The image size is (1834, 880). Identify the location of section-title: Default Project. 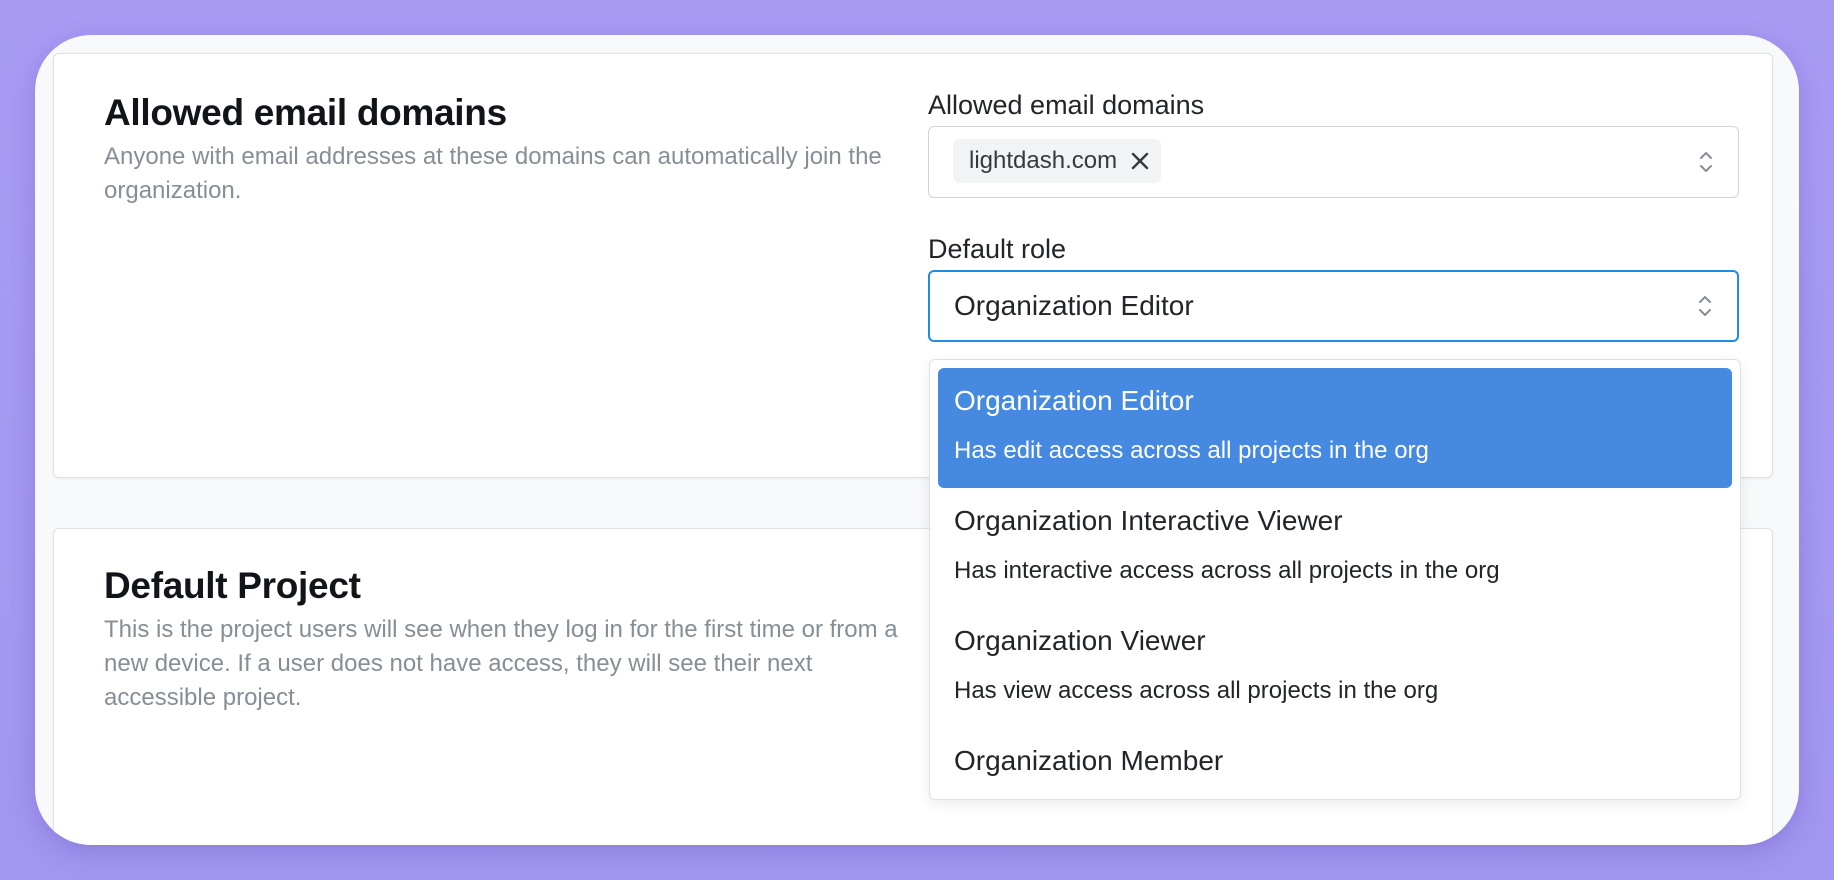
(232, 585).